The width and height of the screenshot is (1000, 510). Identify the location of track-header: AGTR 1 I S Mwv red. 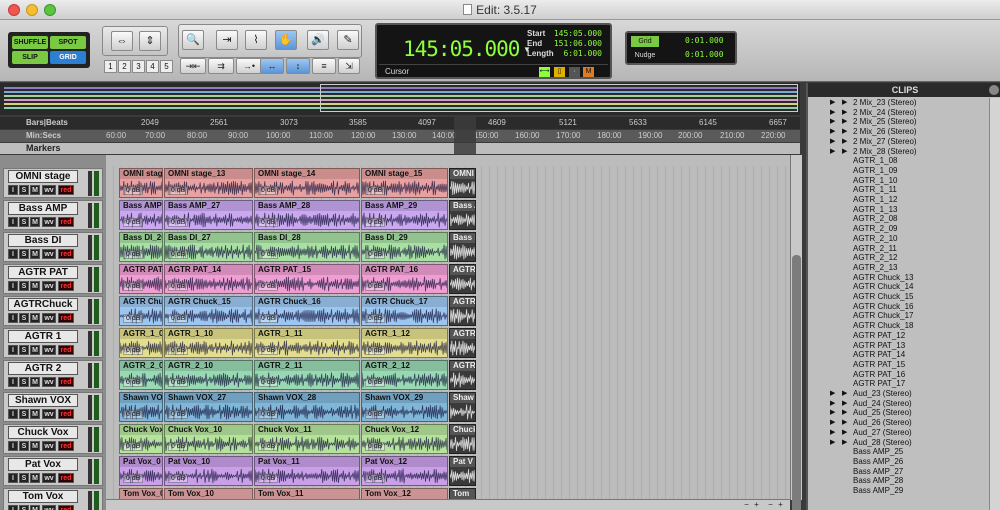
(53, 343).